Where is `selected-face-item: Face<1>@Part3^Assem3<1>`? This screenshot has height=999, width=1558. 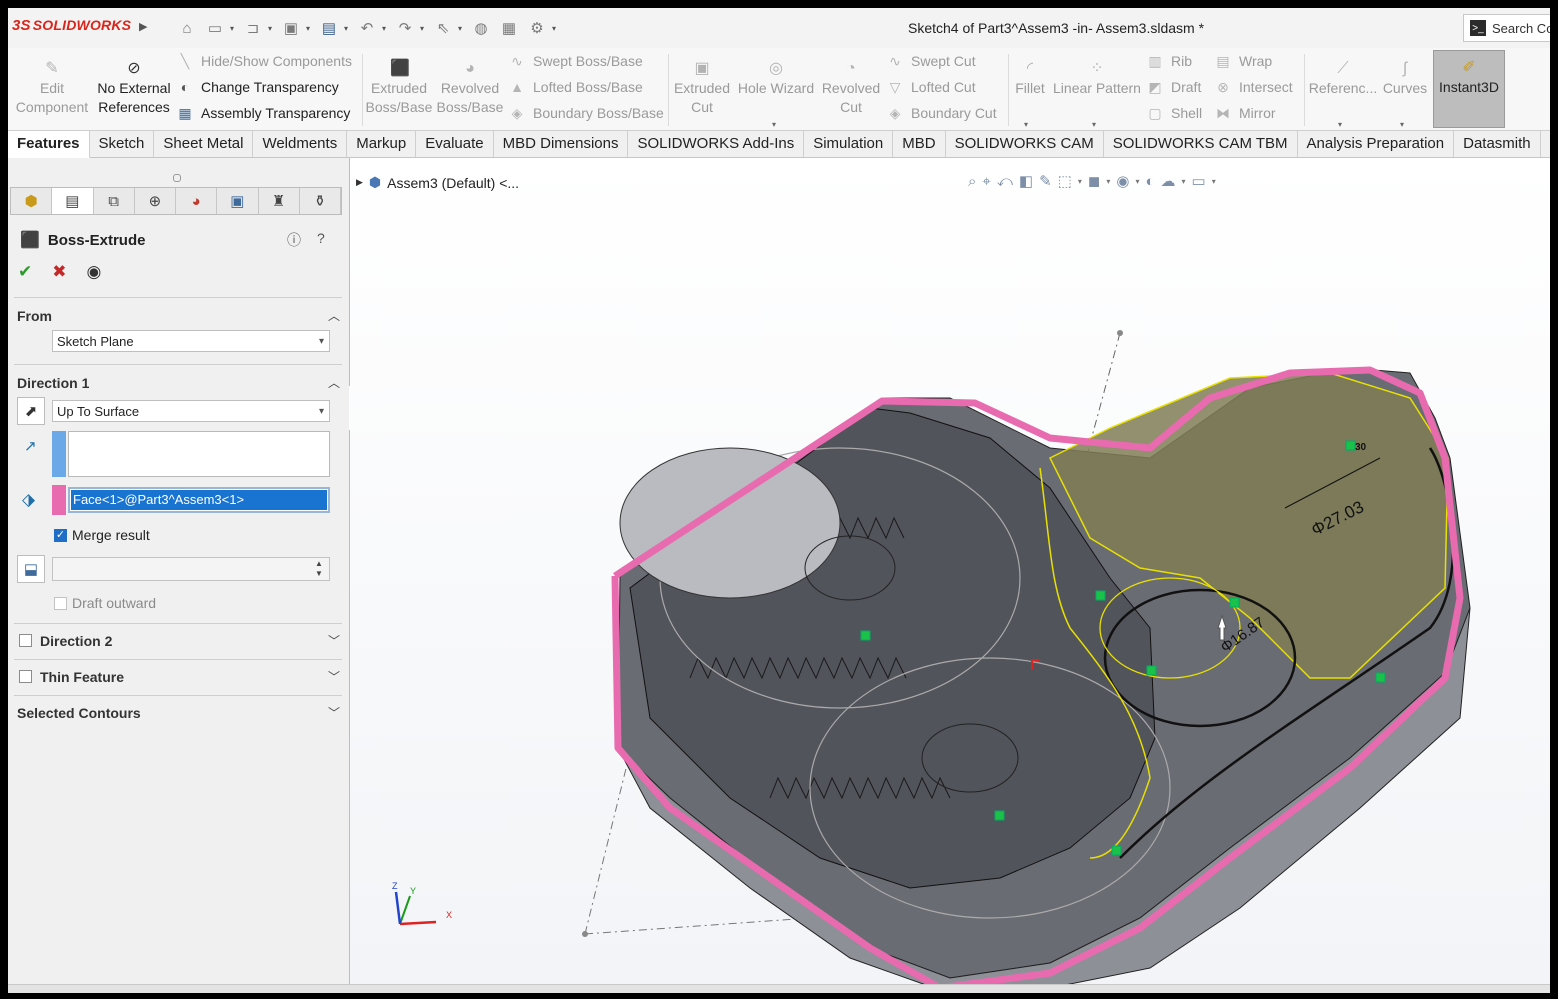
selected-face-item: Face<1>@Part3^Assem3<1> is located at coordinates (199, 500).